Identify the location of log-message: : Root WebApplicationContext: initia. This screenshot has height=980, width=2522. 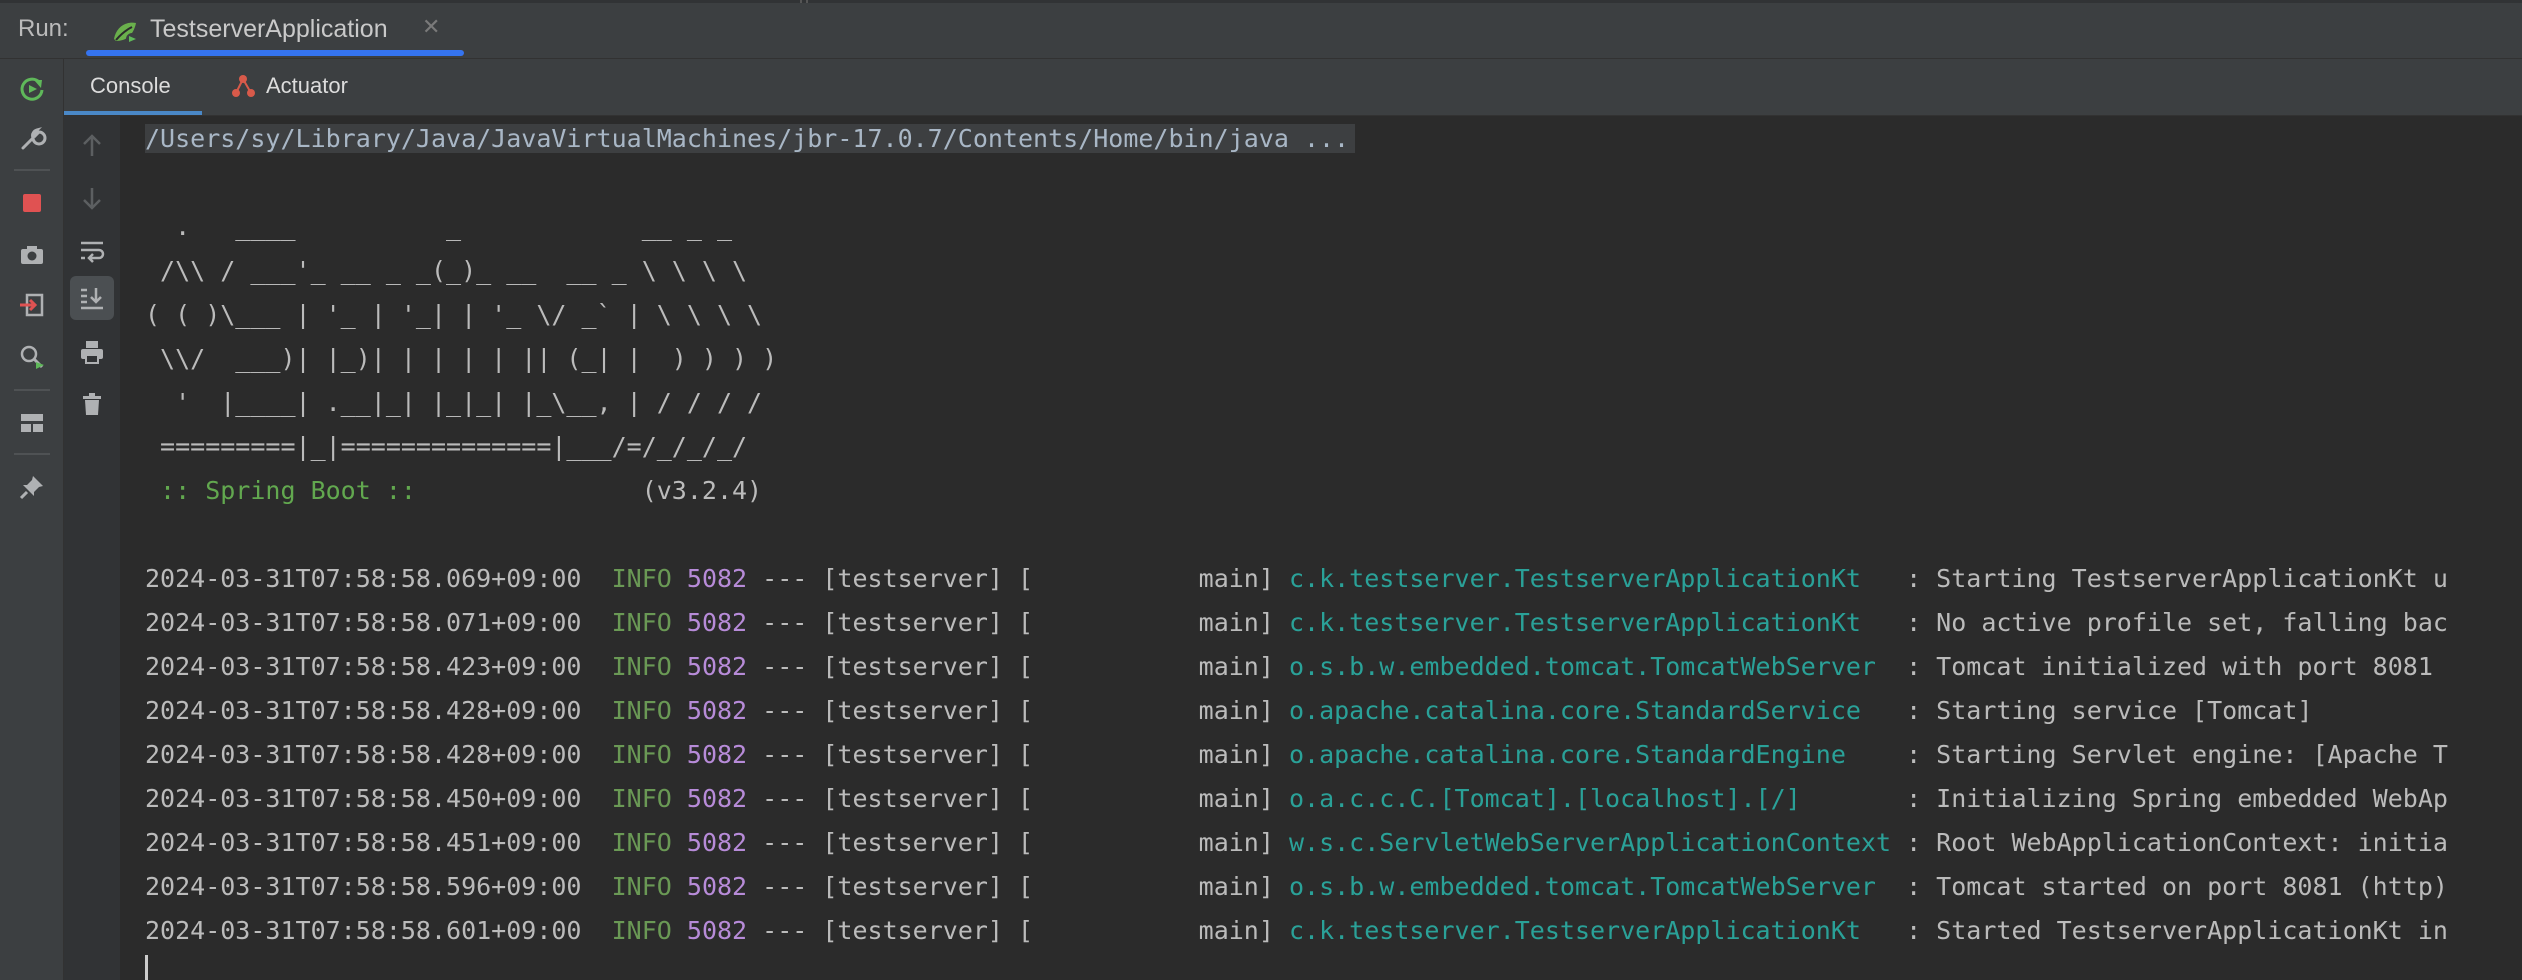
(2169, 842).